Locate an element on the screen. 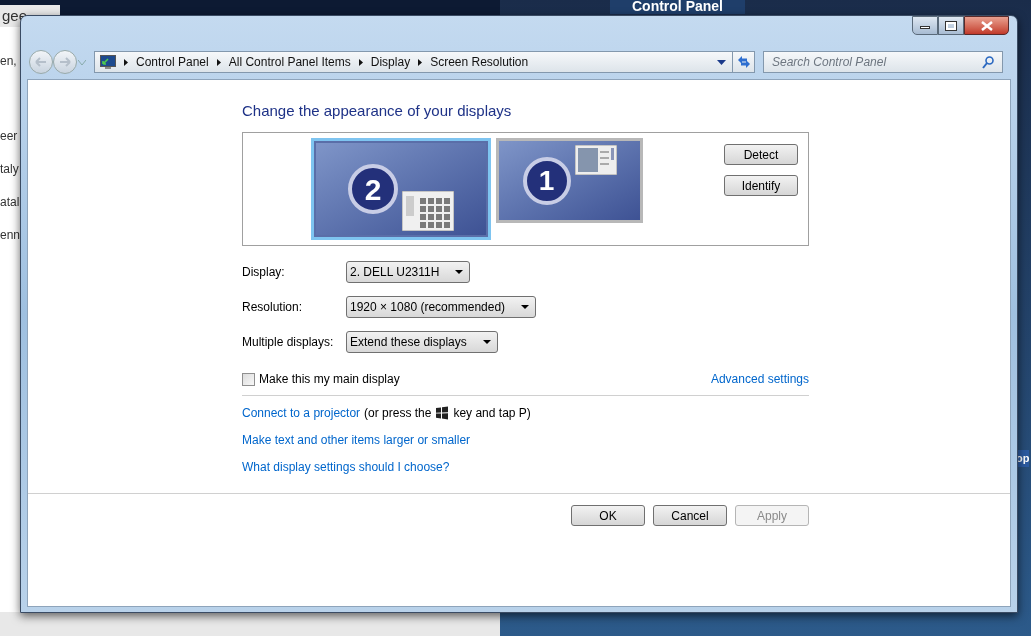  background-text: atal is located at coordinates (10, 202).